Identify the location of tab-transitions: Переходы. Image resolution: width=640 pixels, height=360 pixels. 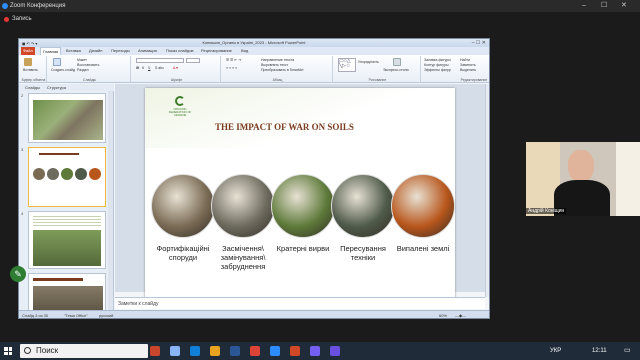
(120, 51).